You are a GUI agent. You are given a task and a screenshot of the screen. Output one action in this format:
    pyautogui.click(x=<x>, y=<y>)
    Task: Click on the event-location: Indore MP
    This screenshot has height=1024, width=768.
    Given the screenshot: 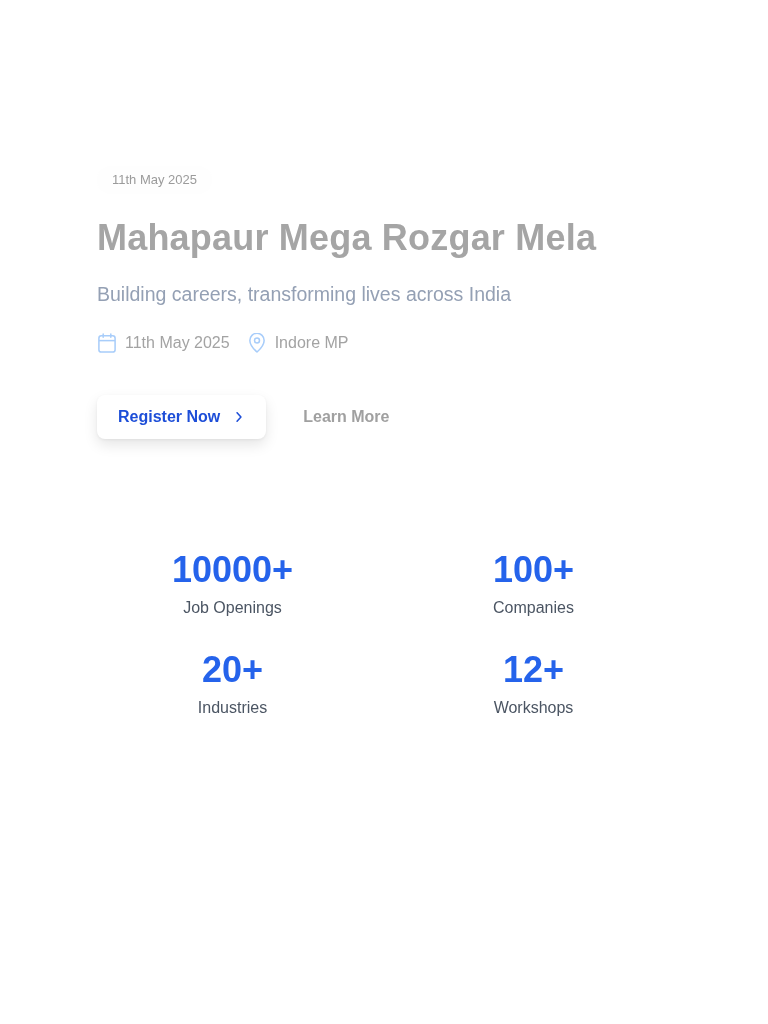 What is the action you would take?
    pyautogui.click(x=311, y=343)
    